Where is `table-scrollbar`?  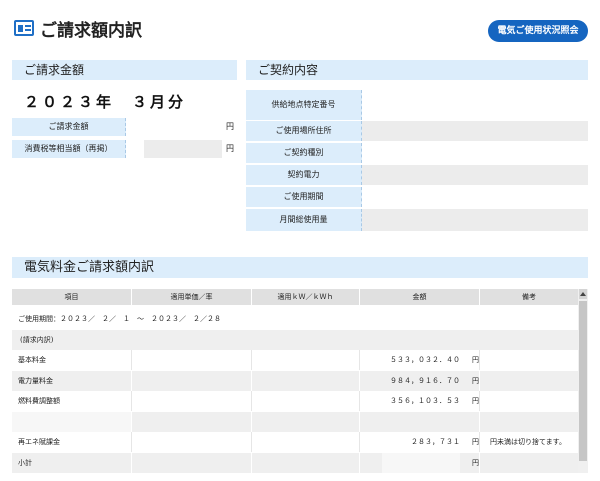 table-scrollbar is located at coordinates (583, 381).